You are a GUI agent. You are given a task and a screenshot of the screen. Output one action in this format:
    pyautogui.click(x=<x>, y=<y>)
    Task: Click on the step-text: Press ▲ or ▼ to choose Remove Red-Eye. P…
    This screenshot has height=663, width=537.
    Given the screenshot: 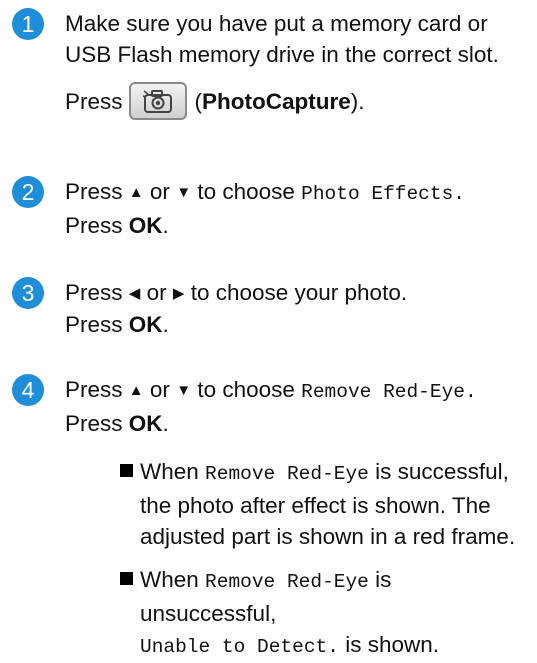 What is the action you would take?
    pyautogui.click(x=297, y=406)
    